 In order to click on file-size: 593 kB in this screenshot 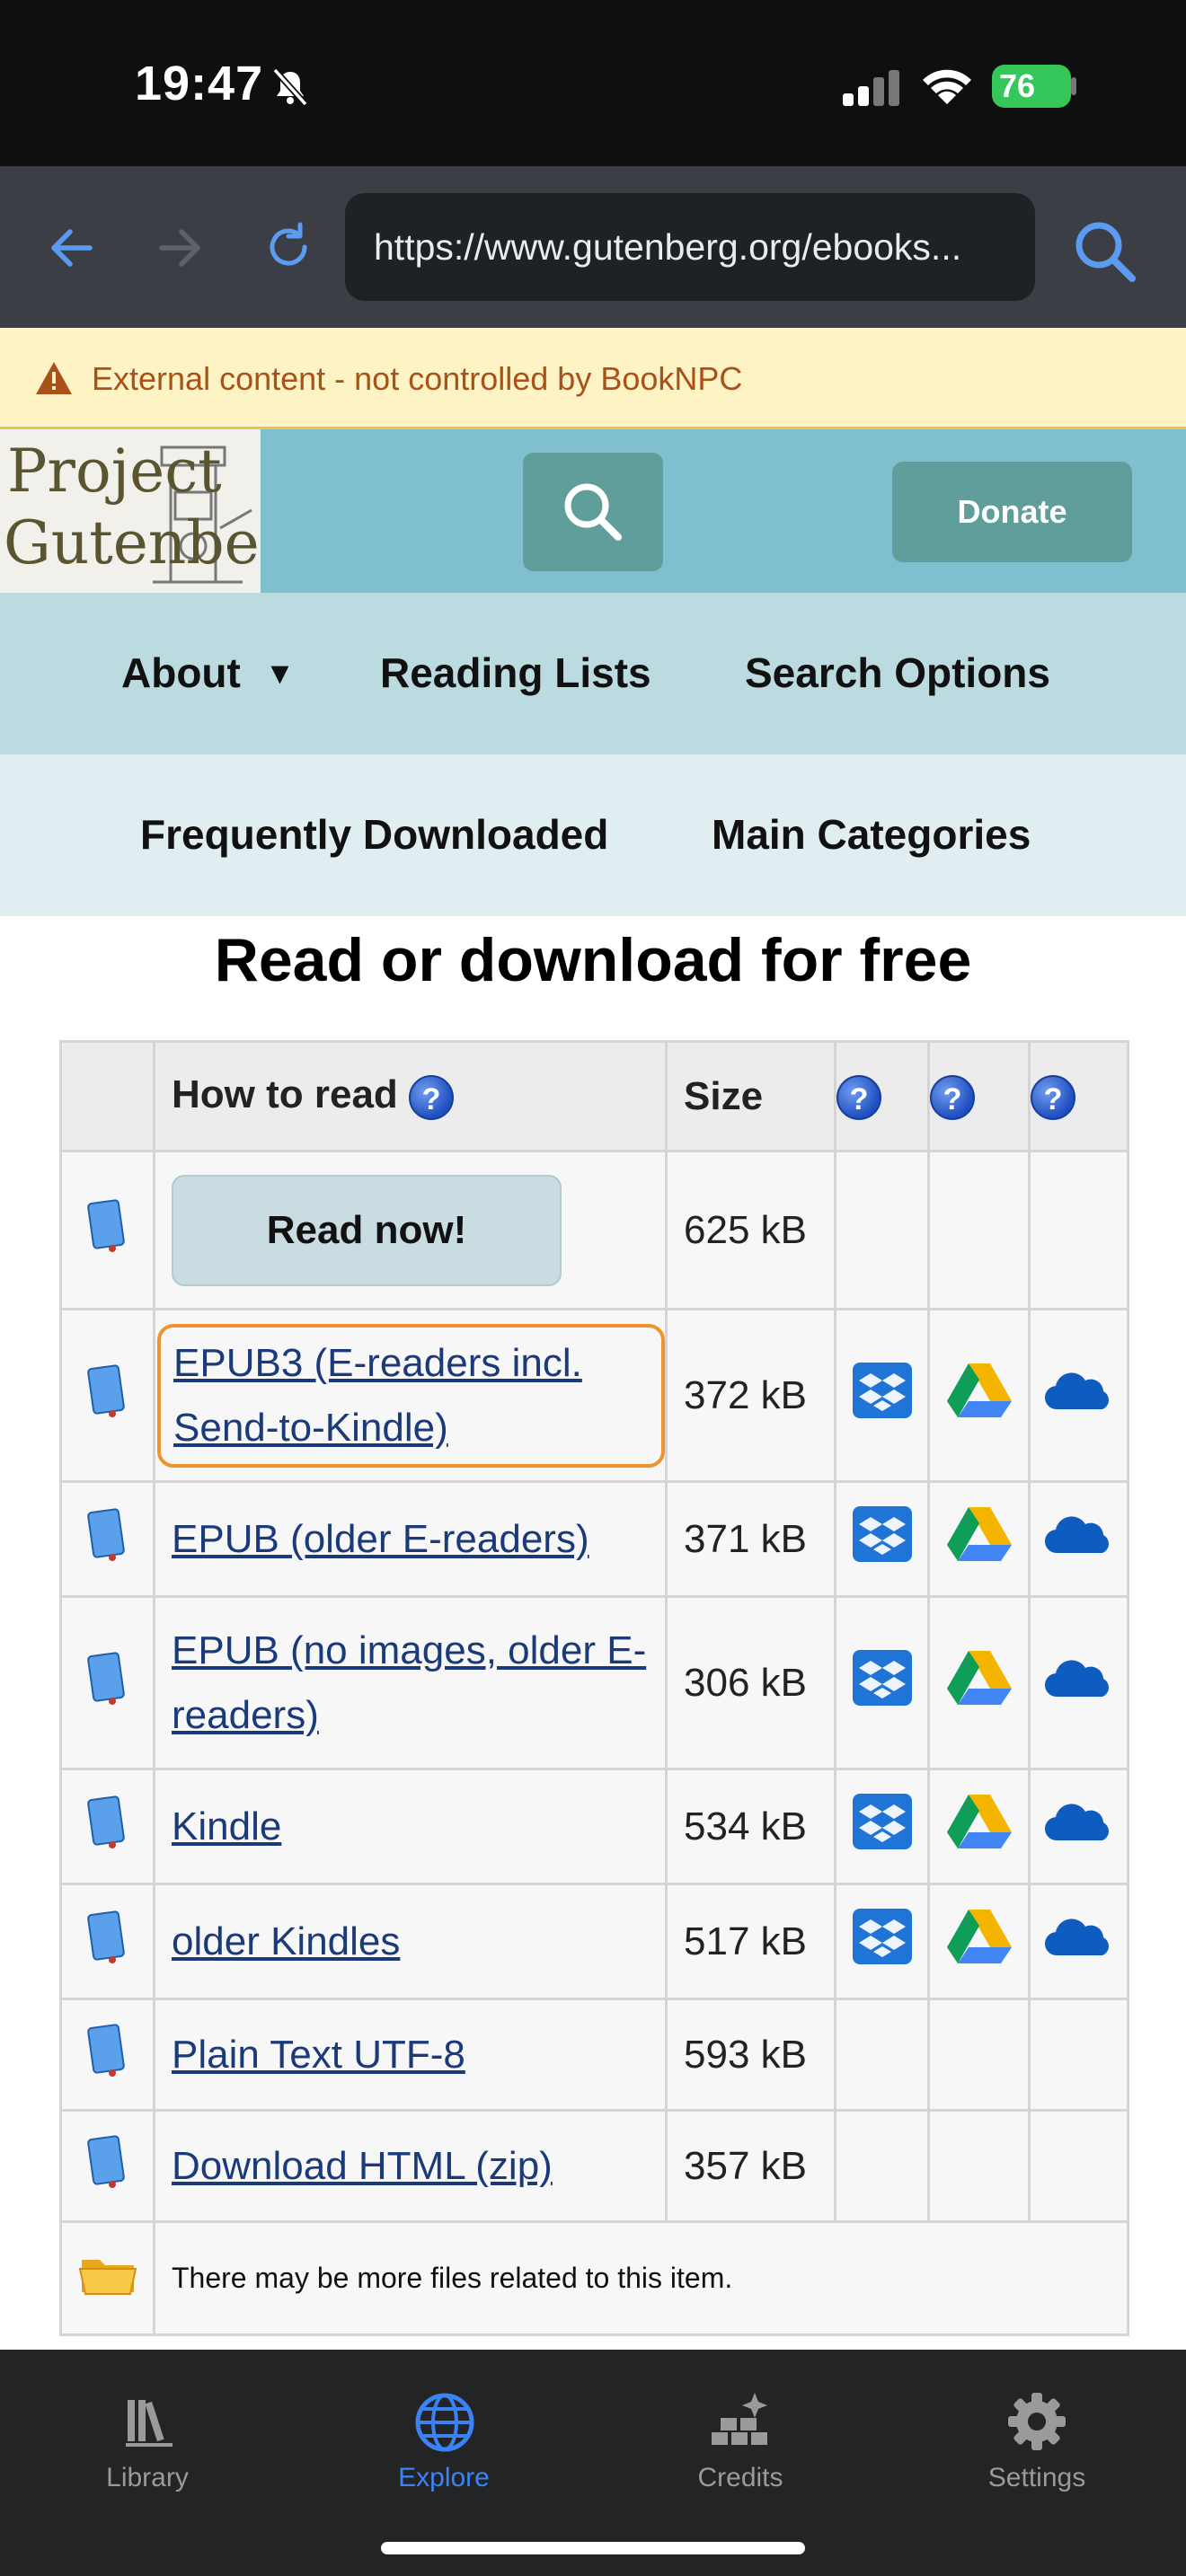, I will do `click(750, 2055)`.